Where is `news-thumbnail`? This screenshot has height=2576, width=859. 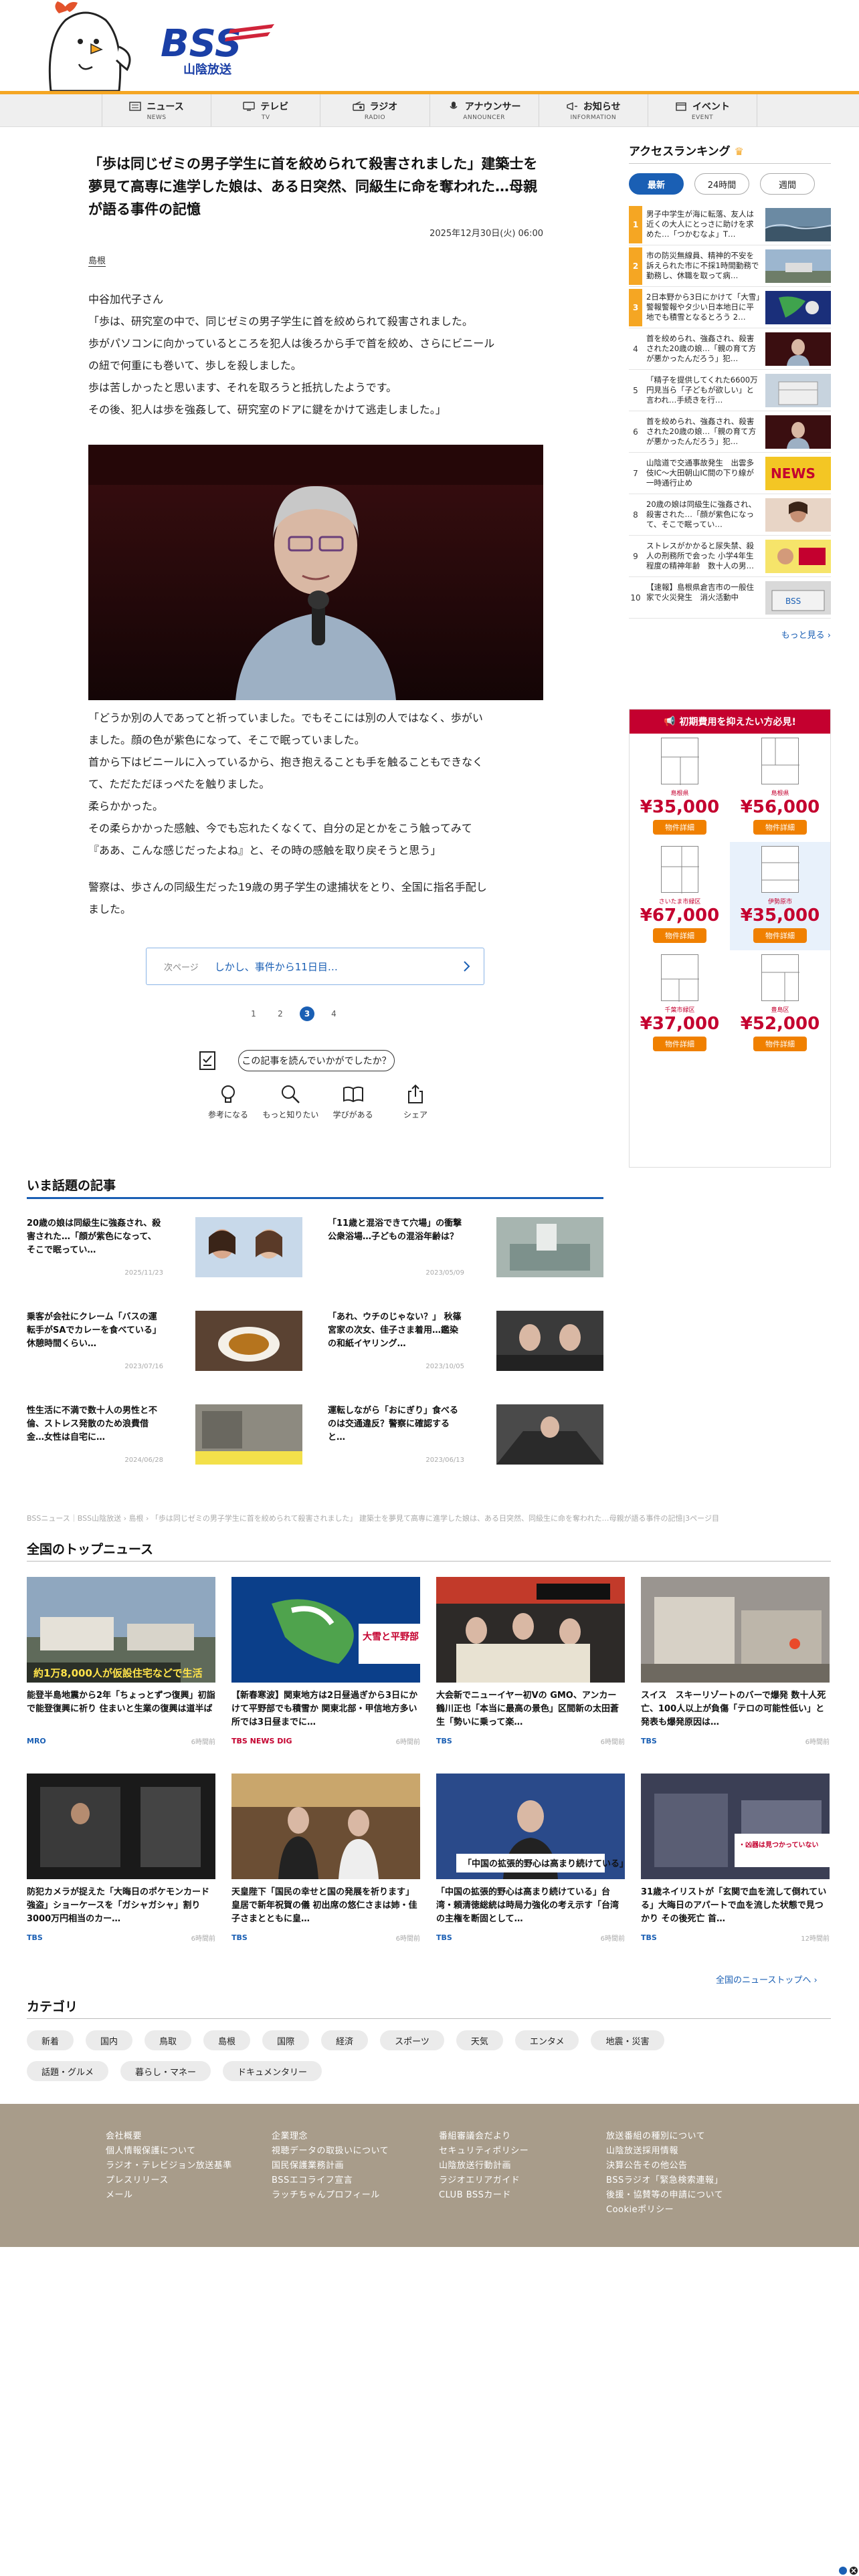 news-thumbnail is located at coordinates (121, 1826).